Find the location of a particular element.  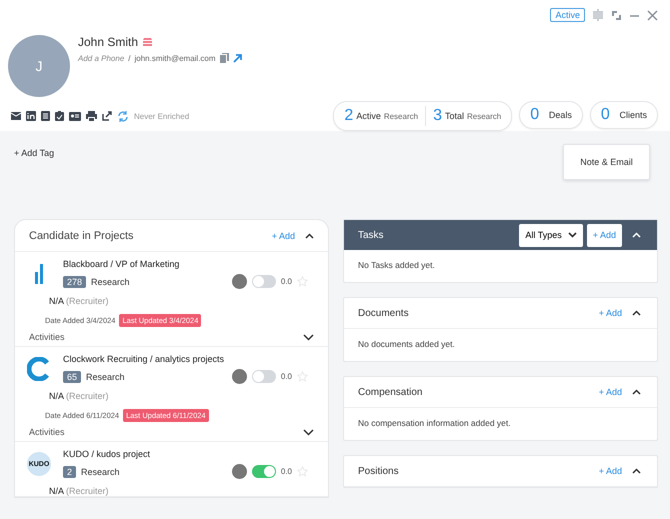

empty-message: No Tasks added yet. is located at coordinates (396, 265).